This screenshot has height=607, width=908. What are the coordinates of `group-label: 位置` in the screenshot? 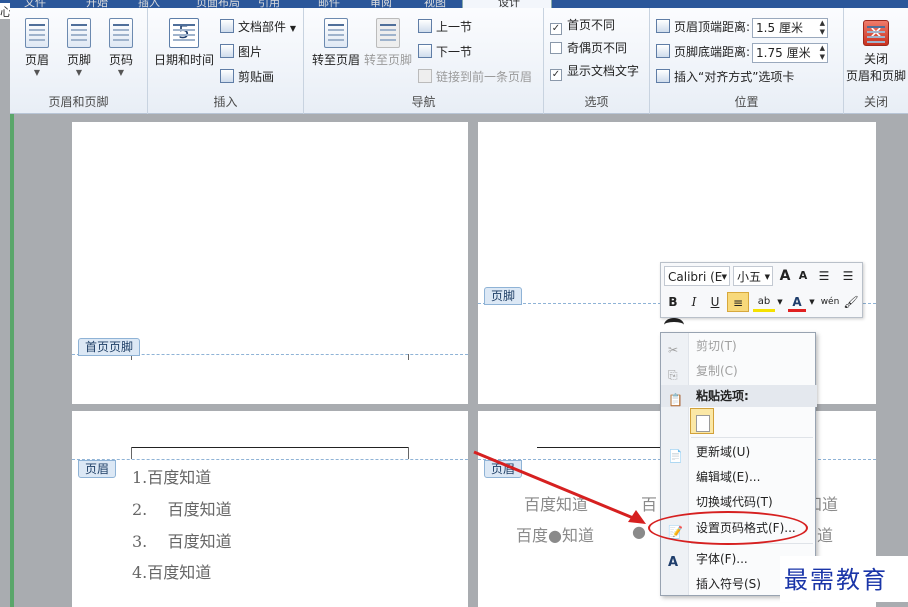 It's located at (746, 102).